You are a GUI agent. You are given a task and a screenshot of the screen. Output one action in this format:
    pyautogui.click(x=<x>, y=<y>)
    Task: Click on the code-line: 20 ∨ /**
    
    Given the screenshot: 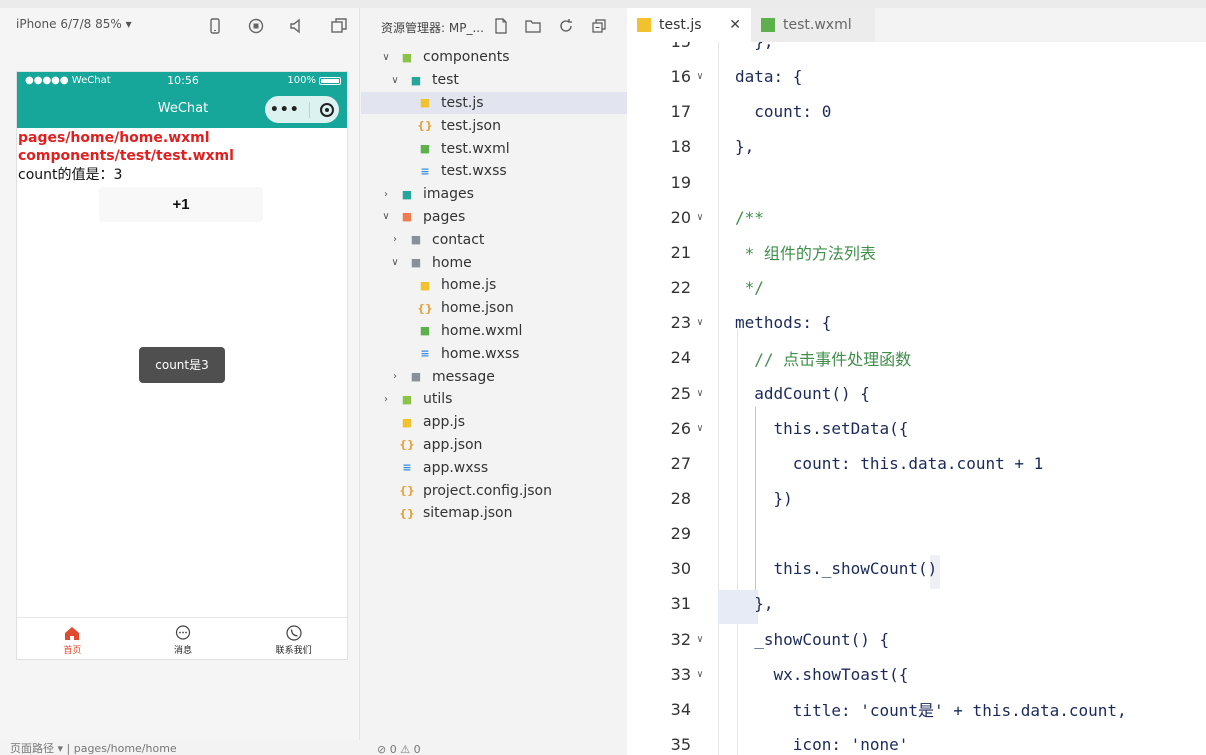 What is the action you would take?
    pyautogui.click(x=916, y=217)
    